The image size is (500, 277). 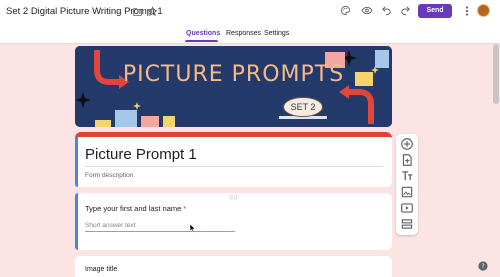 What do you see at coordinates (137, 12) in the screenshot?
I see `folder-icon` at bounding box center [137, 12].